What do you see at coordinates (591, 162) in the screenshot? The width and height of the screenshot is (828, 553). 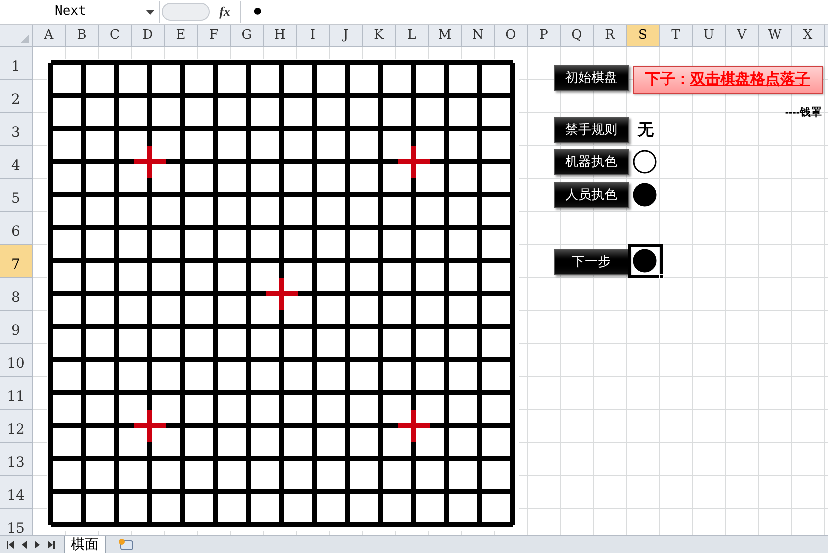 I see `macro-button: 机器执色` at bounding box center [591, 162].